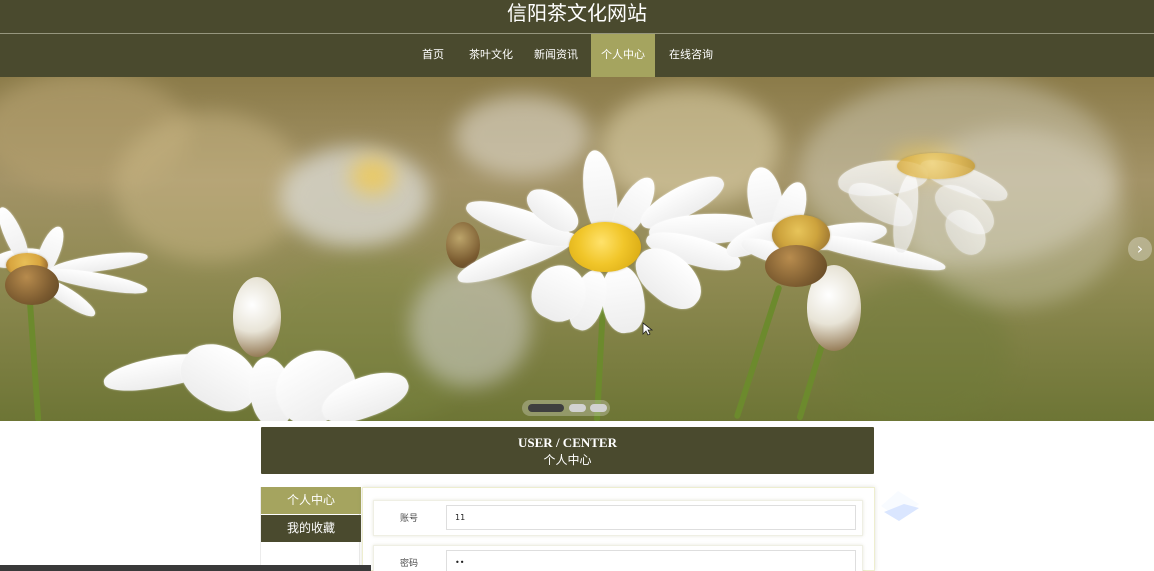  I want to click on section-title-chinese: 个人中心, so click(567, 460).